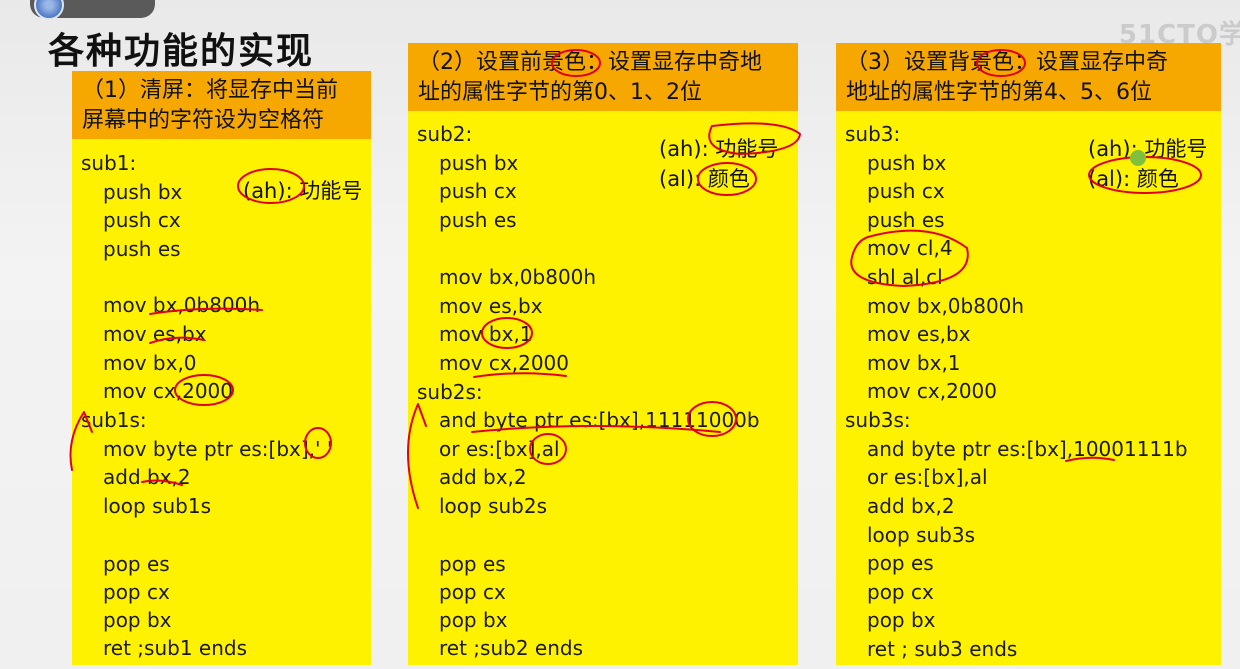 Image resolution: width=1240 pixels, height=669 pixels. Describe the element at coordinates (511, 648) in the screenshot. I see `code-line: ret ;sub2 ends` at that location.